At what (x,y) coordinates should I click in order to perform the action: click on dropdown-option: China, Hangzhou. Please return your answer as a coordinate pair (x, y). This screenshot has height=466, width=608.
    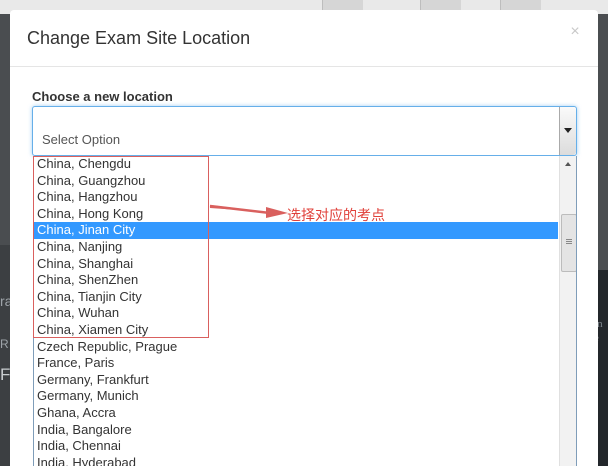
    Looking at the image, I should click on (296, 197).